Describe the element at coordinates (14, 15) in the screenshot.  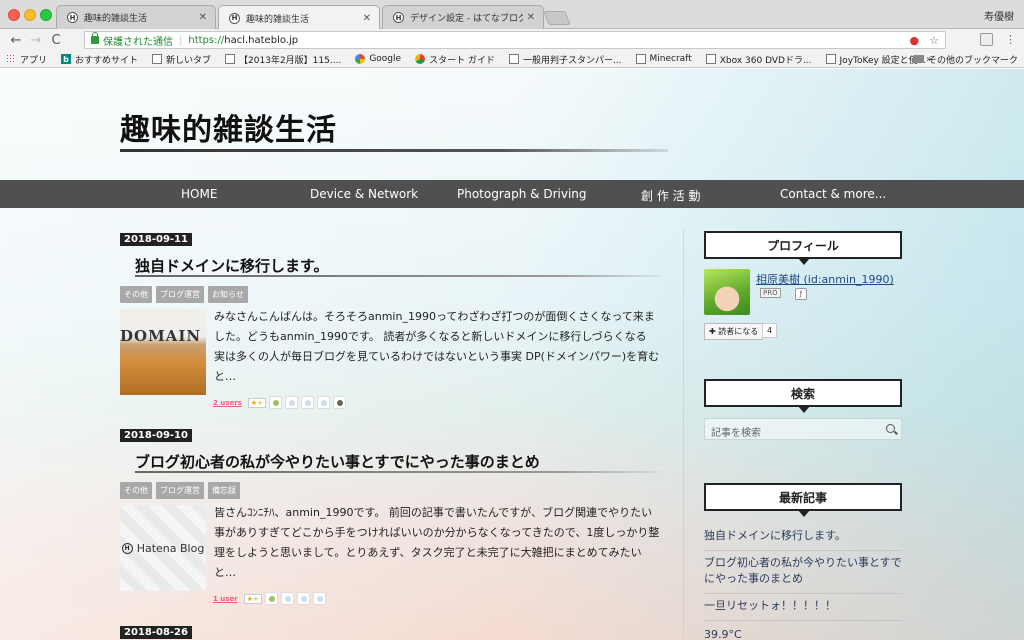
I see `close-window-button` at that location.